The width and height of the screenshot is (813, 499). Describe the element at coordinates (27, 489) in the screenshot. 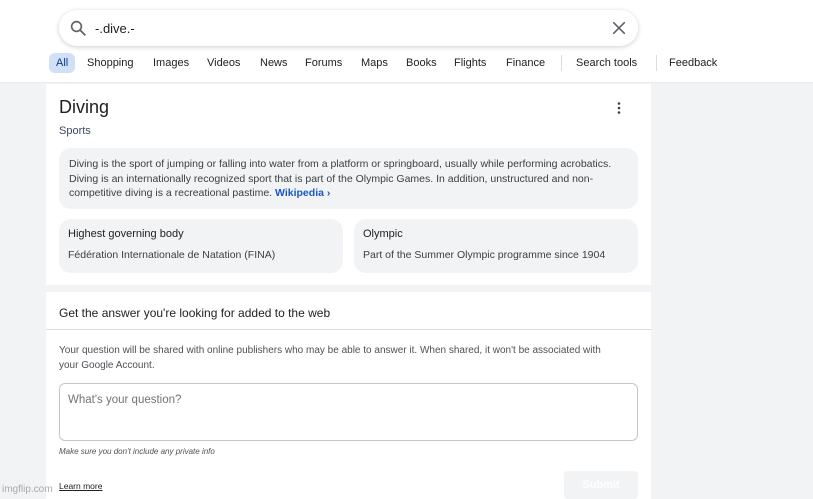

I see `watermark: imgflip.com` at that location.